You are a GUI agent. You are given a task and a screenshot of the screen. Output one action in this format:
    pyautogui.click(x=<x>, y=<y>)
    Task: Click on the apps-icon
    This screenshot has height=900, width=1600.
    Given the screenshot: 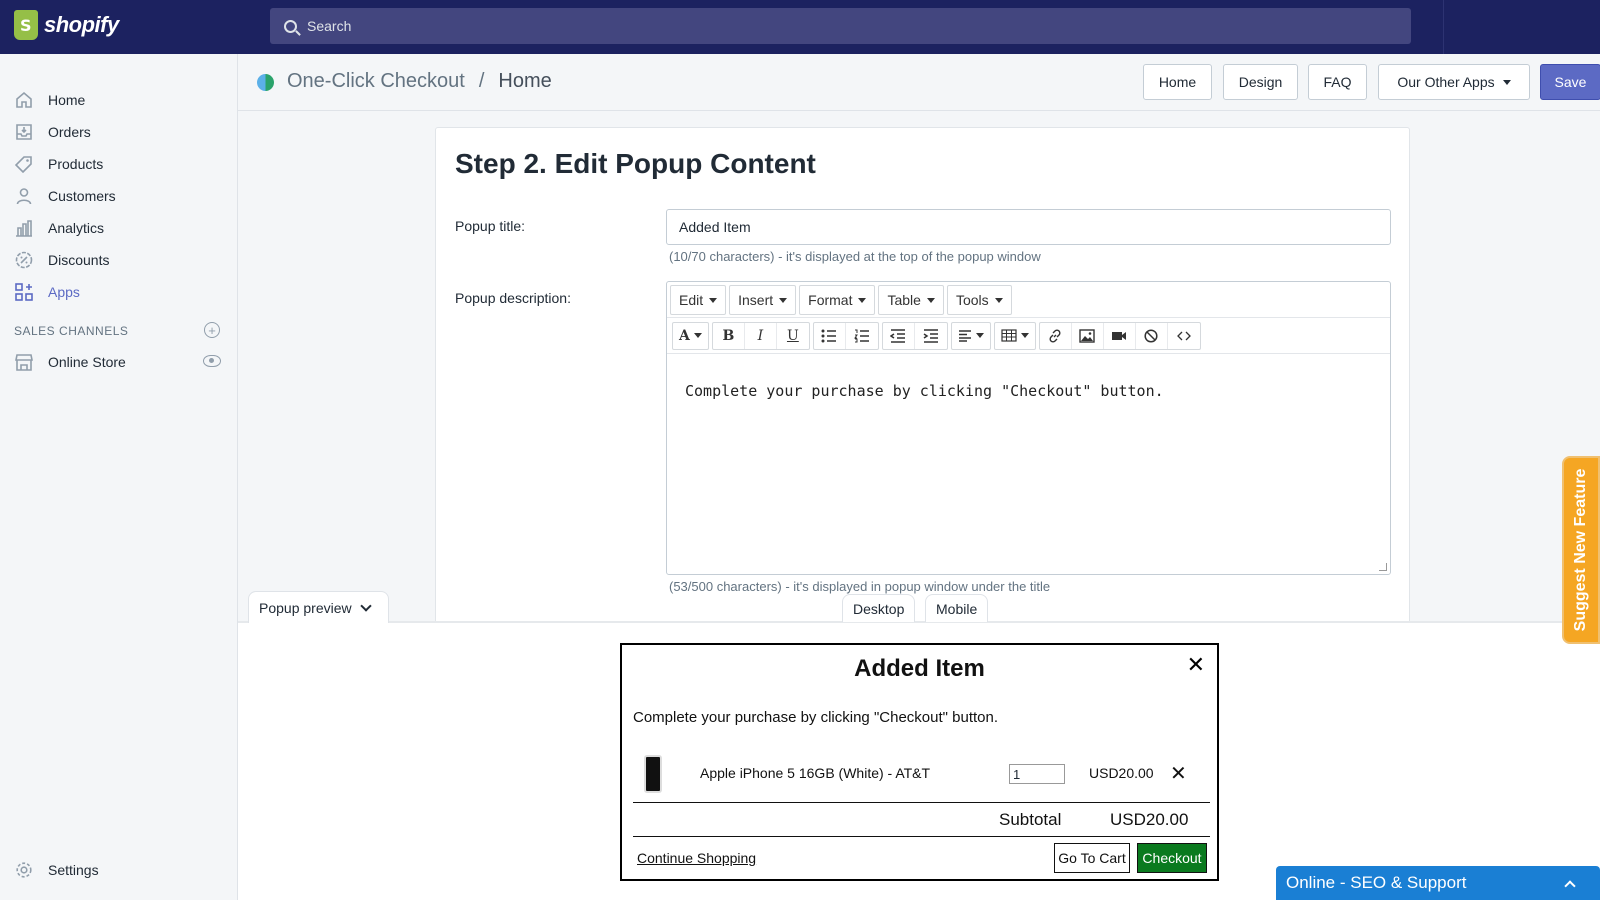 What is the action you would take?
    pyautogui.click(x=24, y=292)
    